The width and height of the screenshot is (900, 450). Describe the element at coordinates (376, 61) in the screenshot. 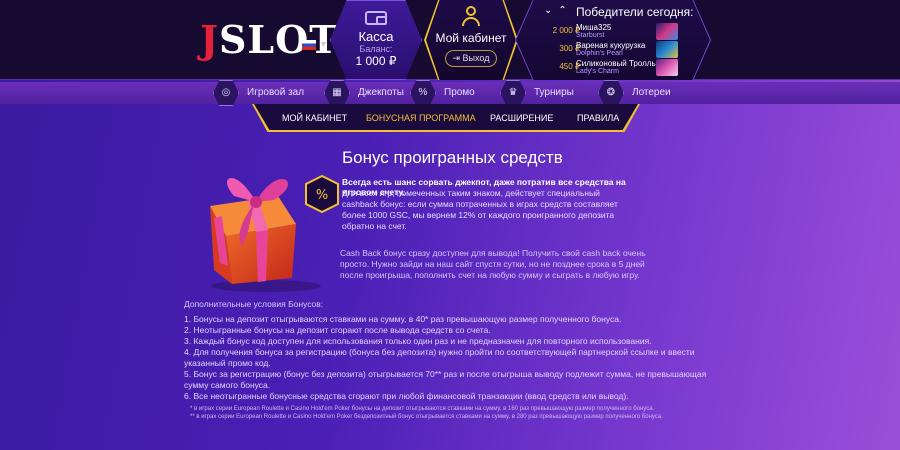

I see `balance-amount: 1 000 ₽` at that location.